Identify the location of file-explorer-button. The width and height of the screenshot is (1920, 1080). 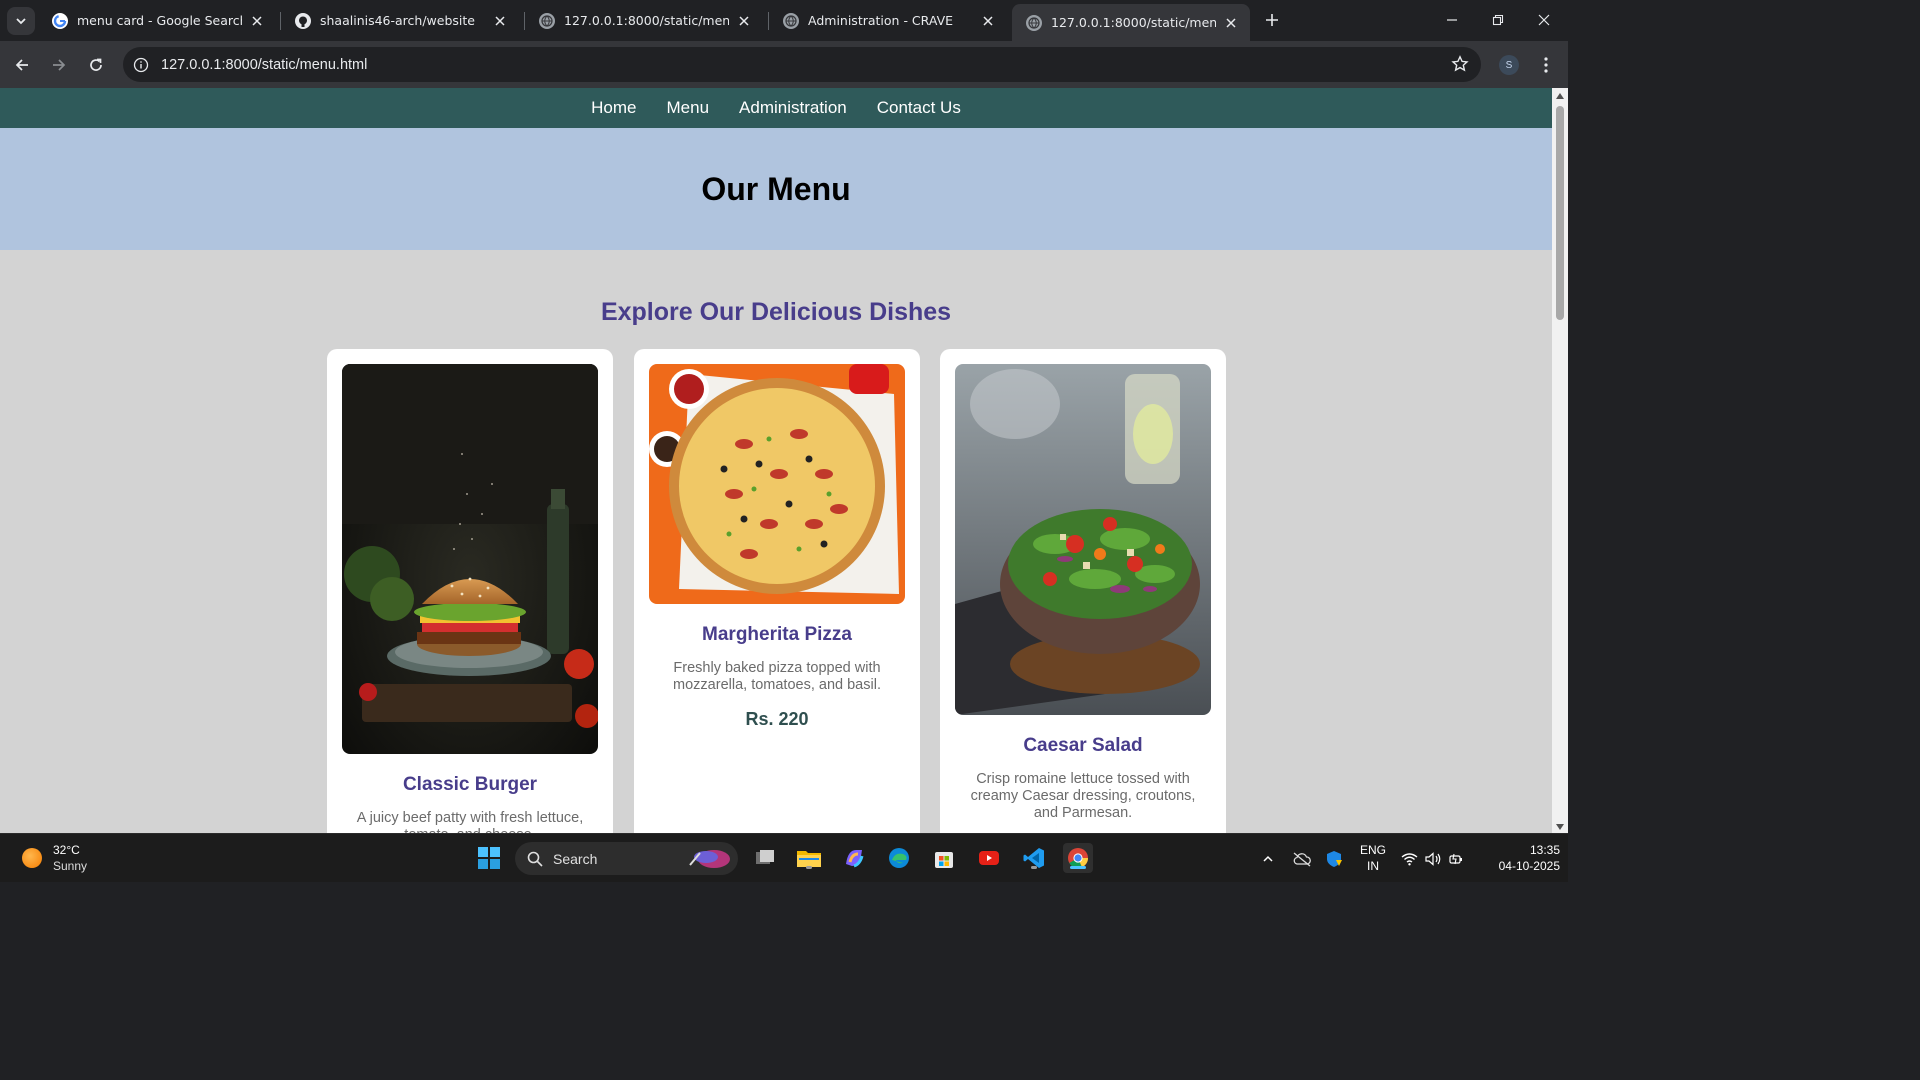
(809, 858).